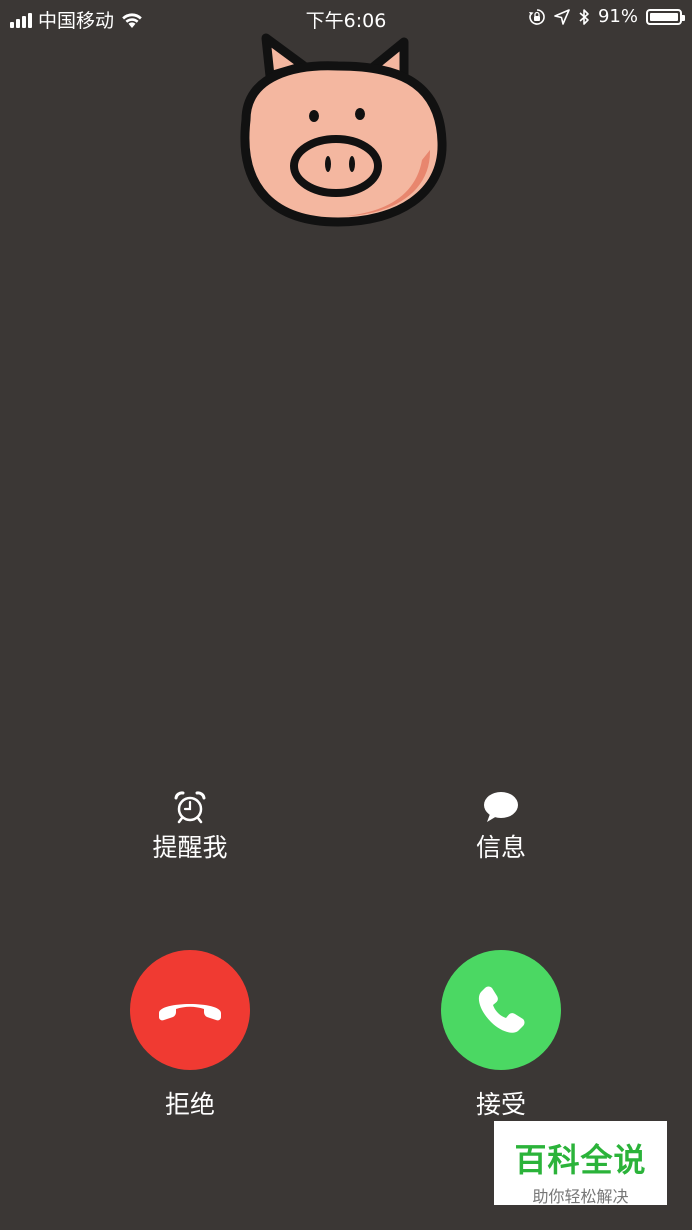  I want to click on accept-label: 接受, so click(500, 1104).